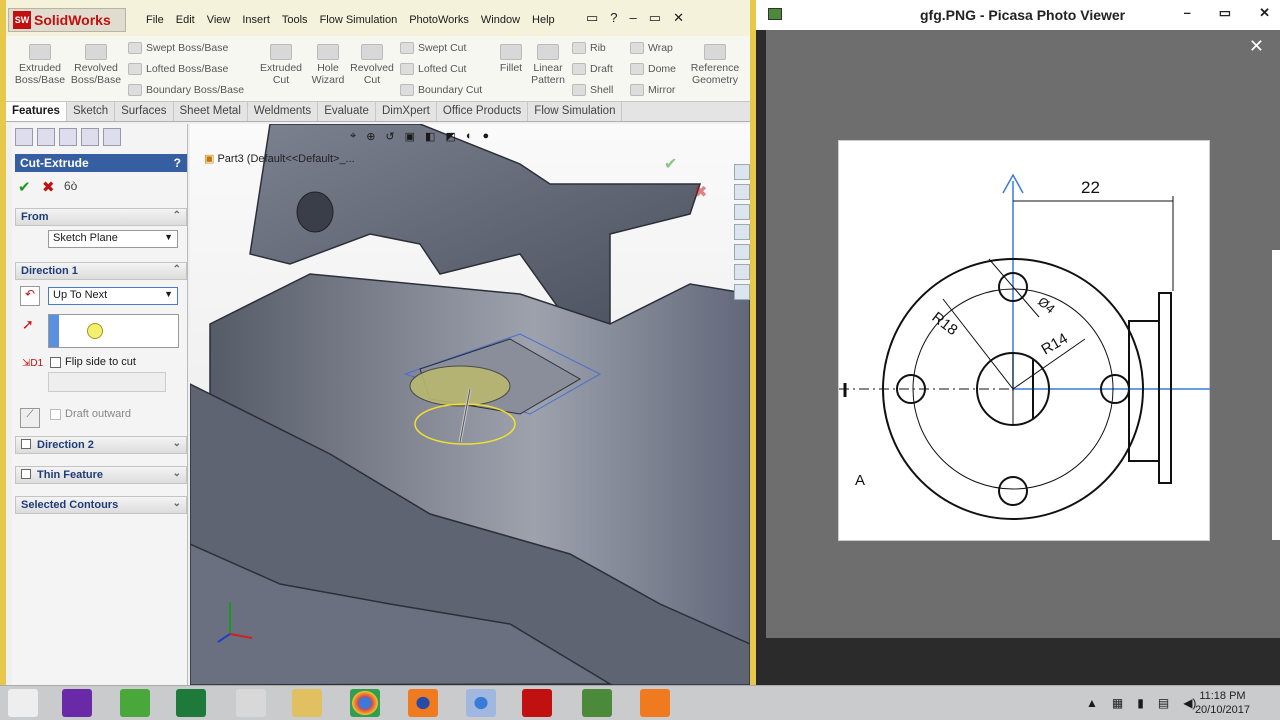 This screenshot has width=1280, height=720. What do you see at coordinates (48, 187) in the screenshot?
I see `cancel-icon: ✖` at bounding box center [48, 187].